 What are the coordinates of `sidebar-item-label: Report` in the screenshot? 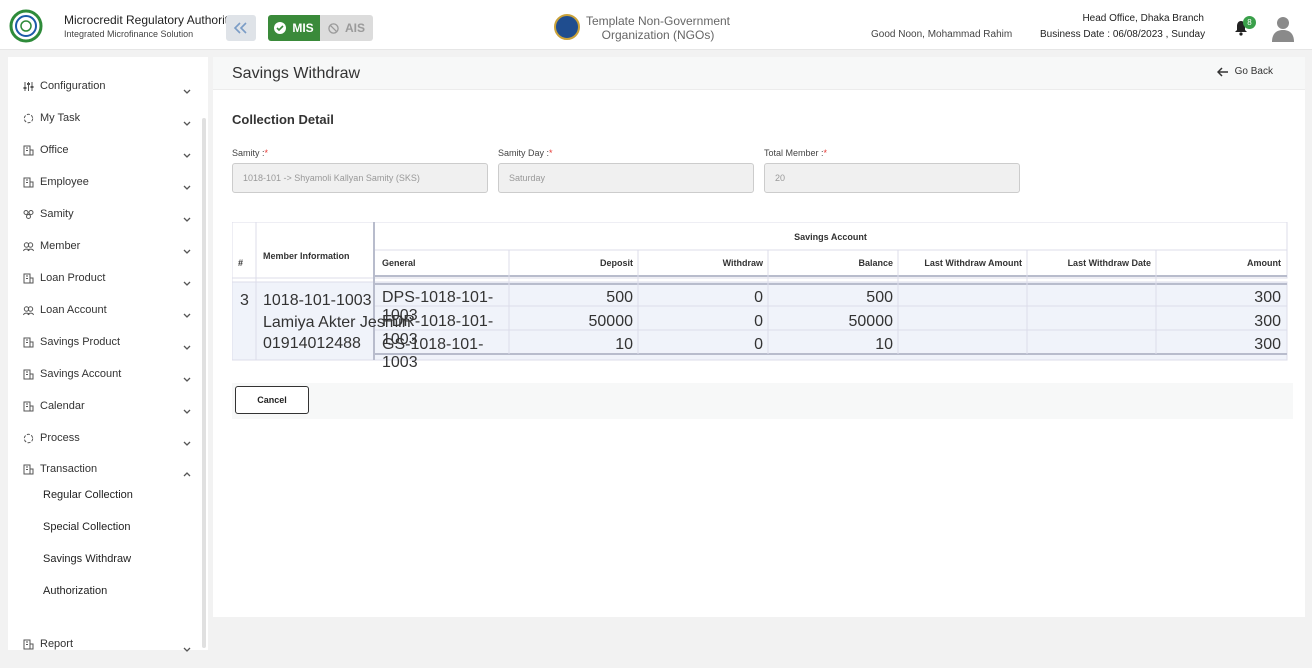 It's located at (57, 644).